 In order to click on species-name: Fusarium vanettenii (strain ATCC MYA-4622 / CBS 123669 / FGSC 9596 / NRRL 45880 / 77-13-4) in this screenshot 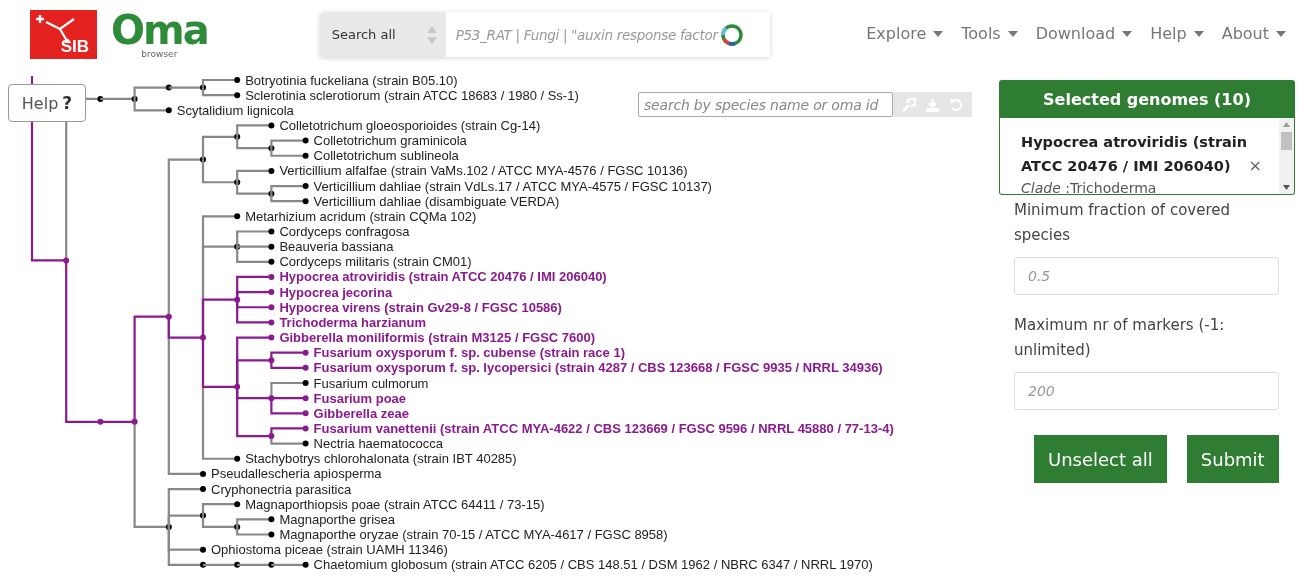, I will do `click(603, 428)`.